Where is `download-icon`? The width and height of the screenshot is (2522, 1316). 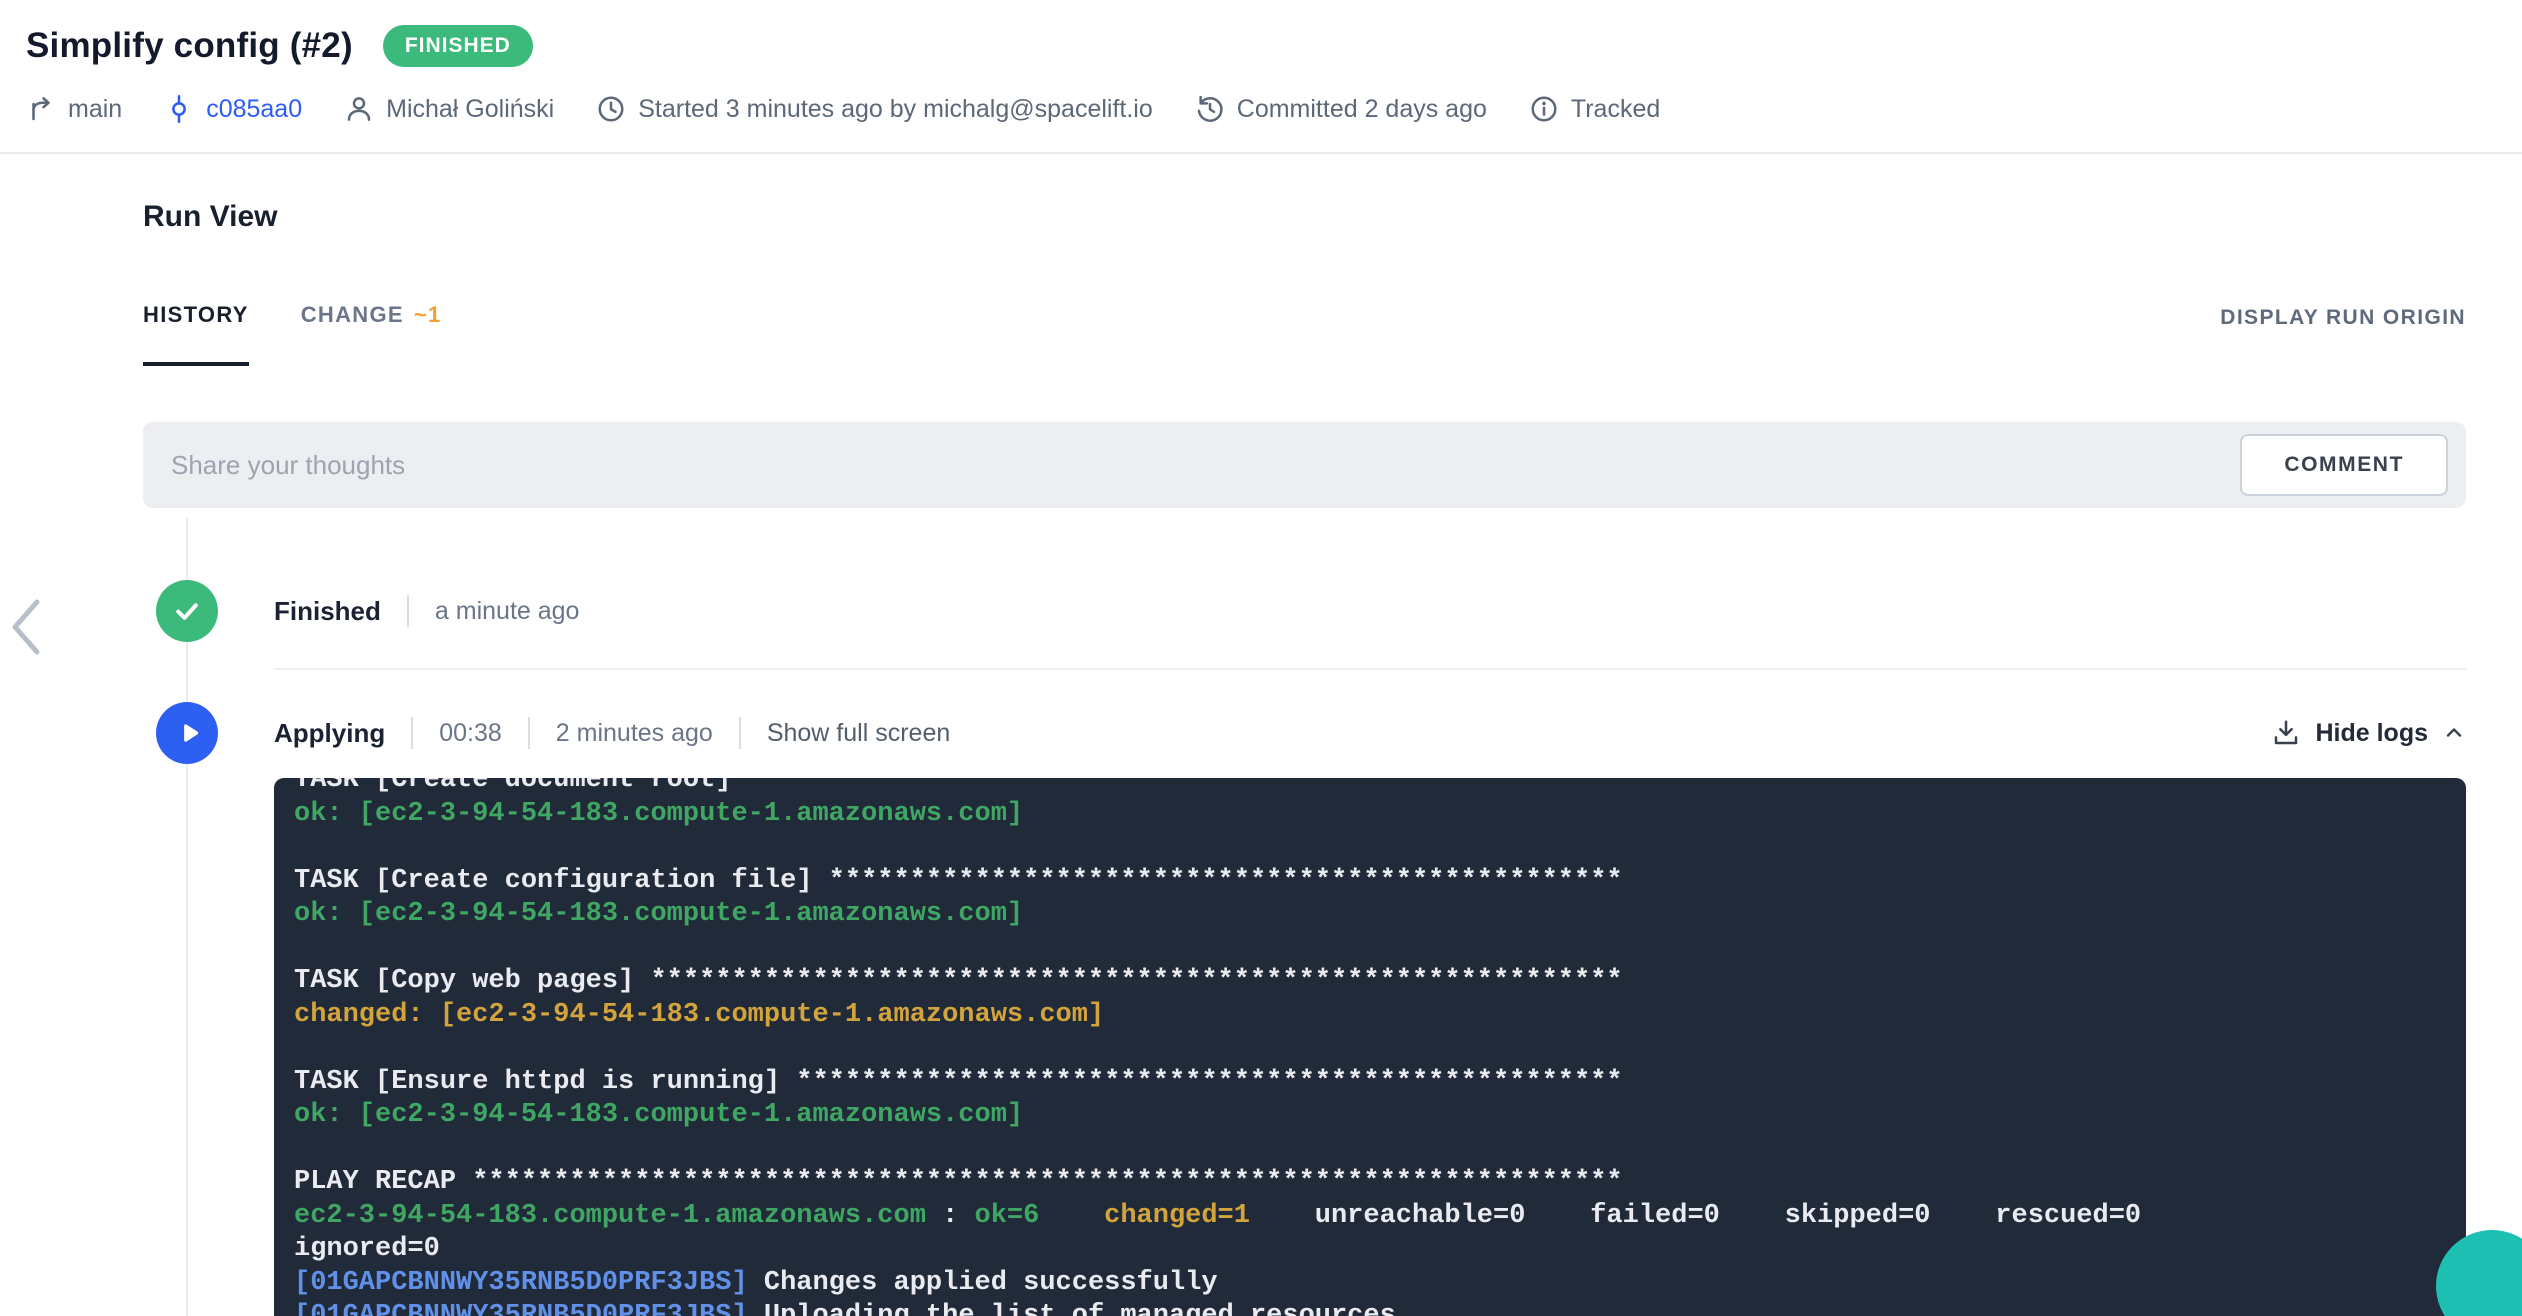 download-icon is located at coordinates (2286, 732).